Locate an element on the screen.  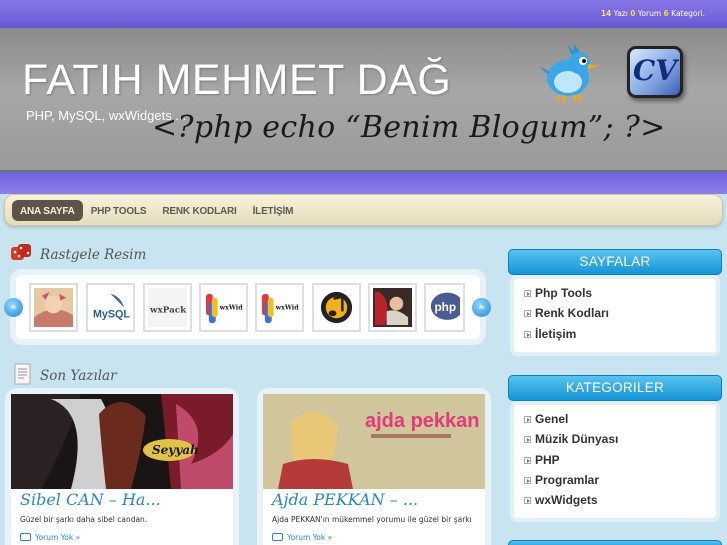
blog-stats: 14 Yazı 0 Yorum 6 Kategori. is located at coordinates (653, 13).